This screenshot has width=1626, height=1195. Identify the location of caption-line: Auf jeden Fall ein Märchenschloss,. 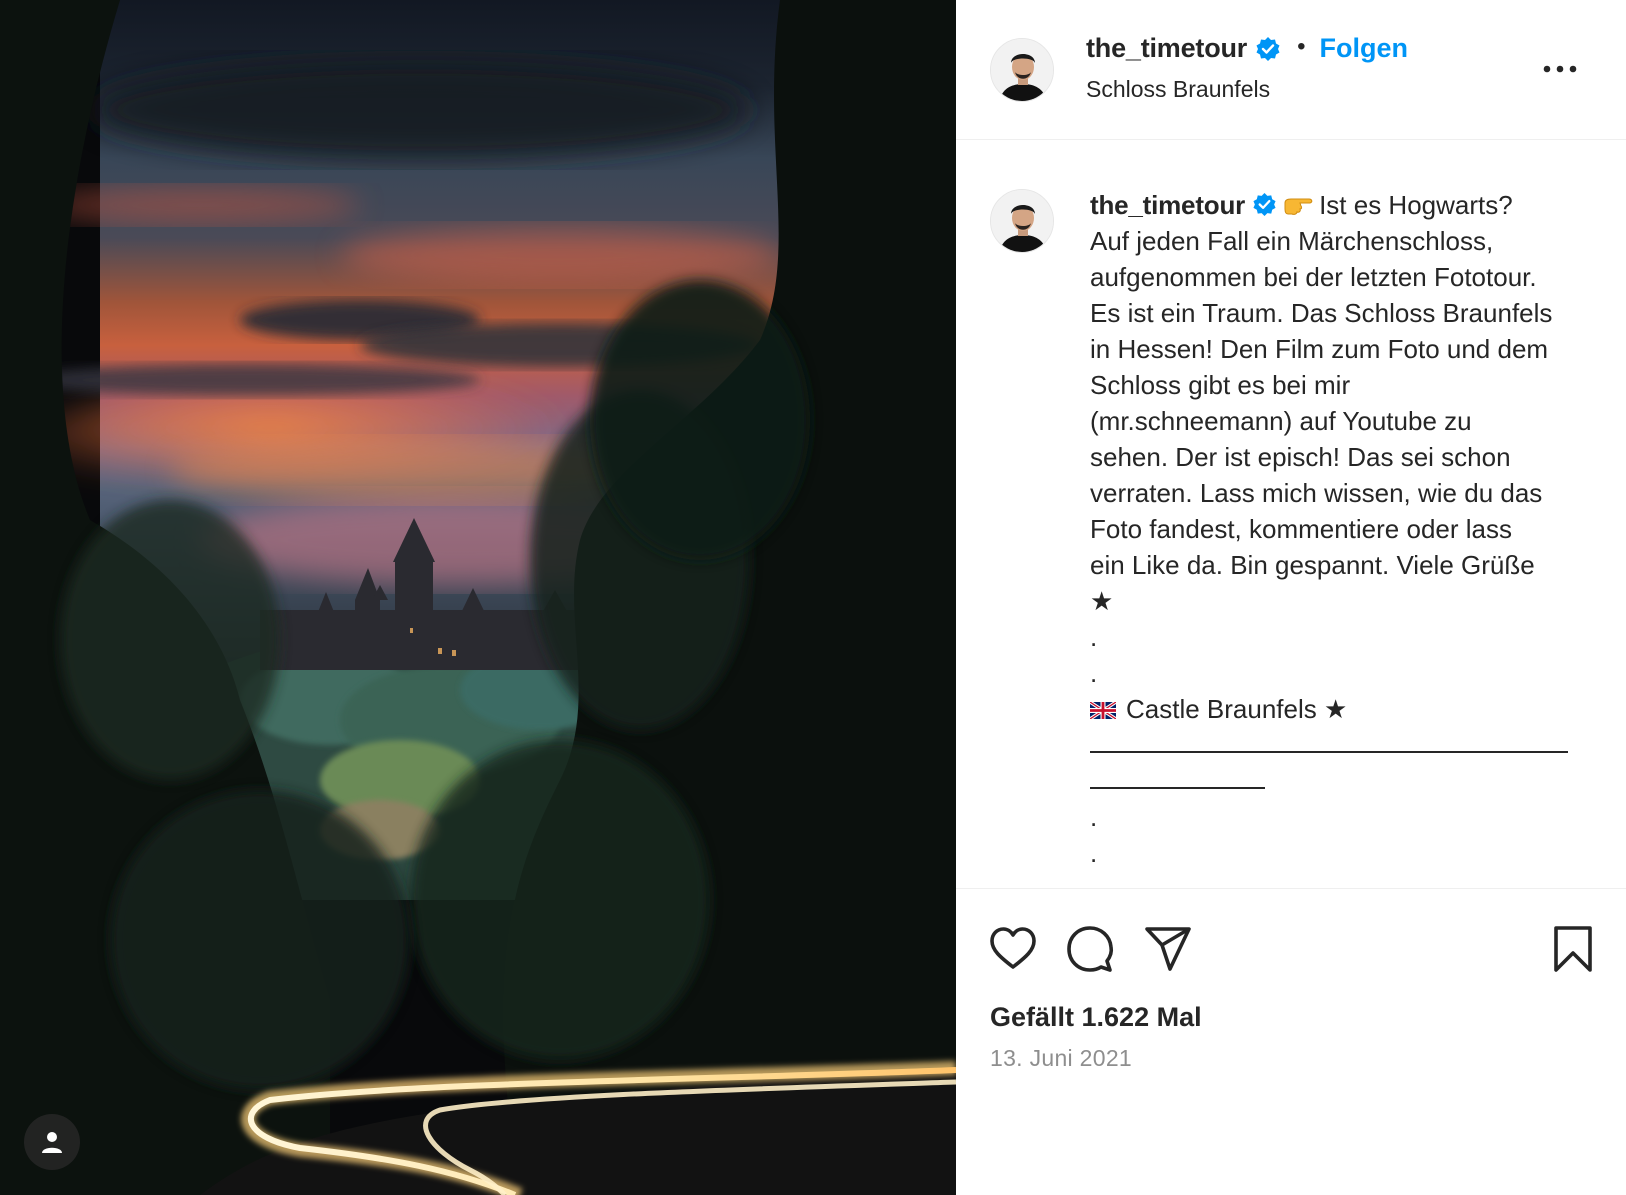
(1292, 241).